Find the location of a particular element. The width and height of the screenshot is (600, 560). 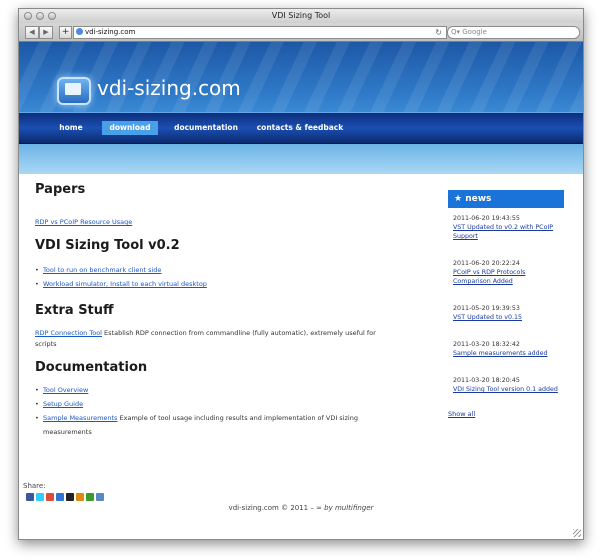

papers-heading: Papers is located at coordinates (60, 189).